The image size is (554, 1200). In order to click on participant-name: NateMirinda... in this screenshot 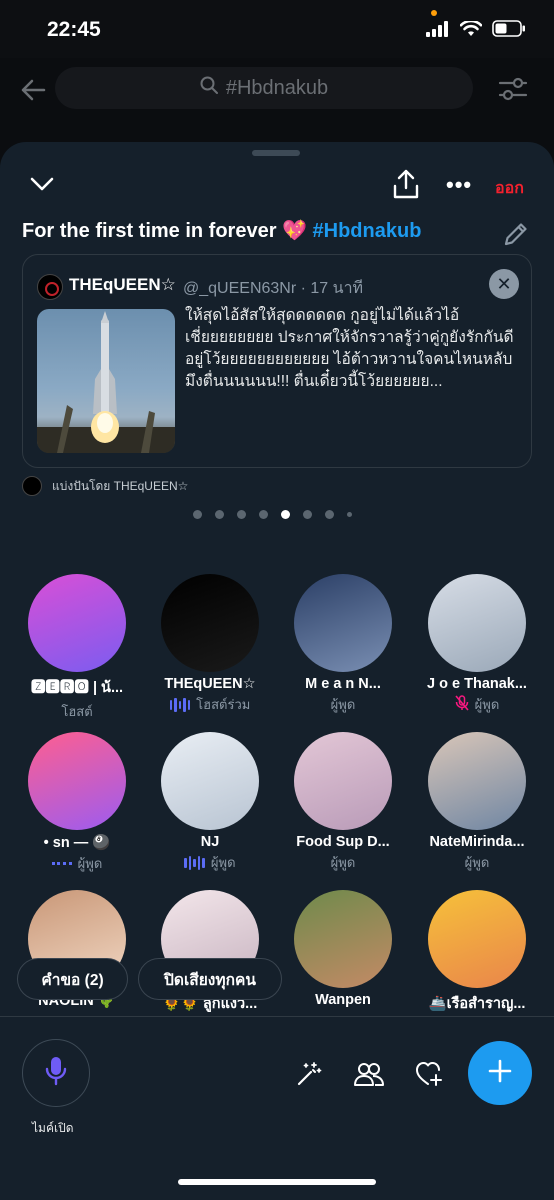, I will do `click(477, 842)`.